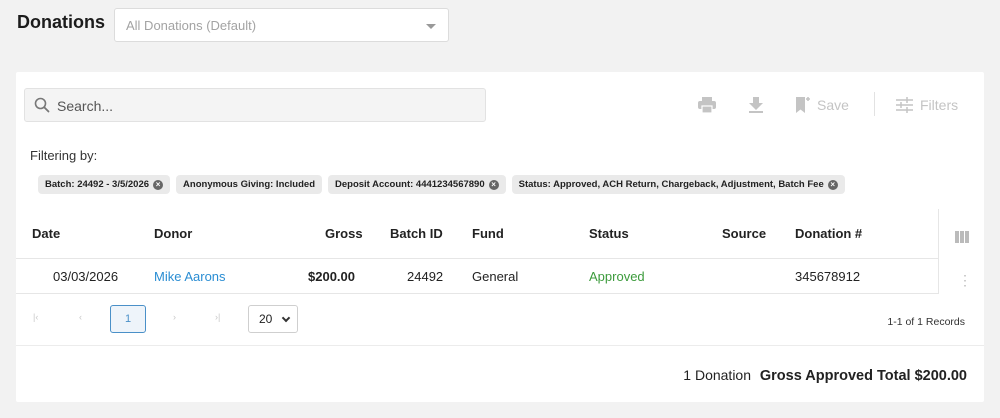  I want to click on search-input, so click(267, 106).